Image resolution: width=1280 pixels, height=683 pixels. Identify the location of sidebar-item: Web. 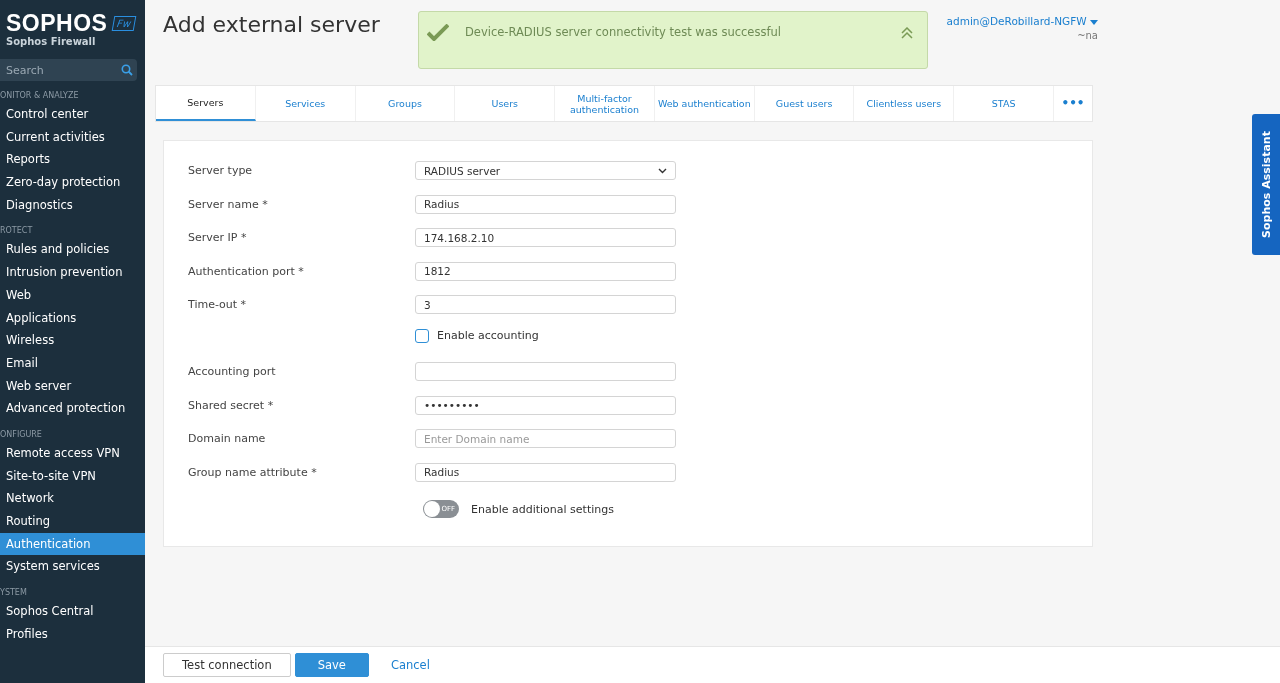
(72, 295).